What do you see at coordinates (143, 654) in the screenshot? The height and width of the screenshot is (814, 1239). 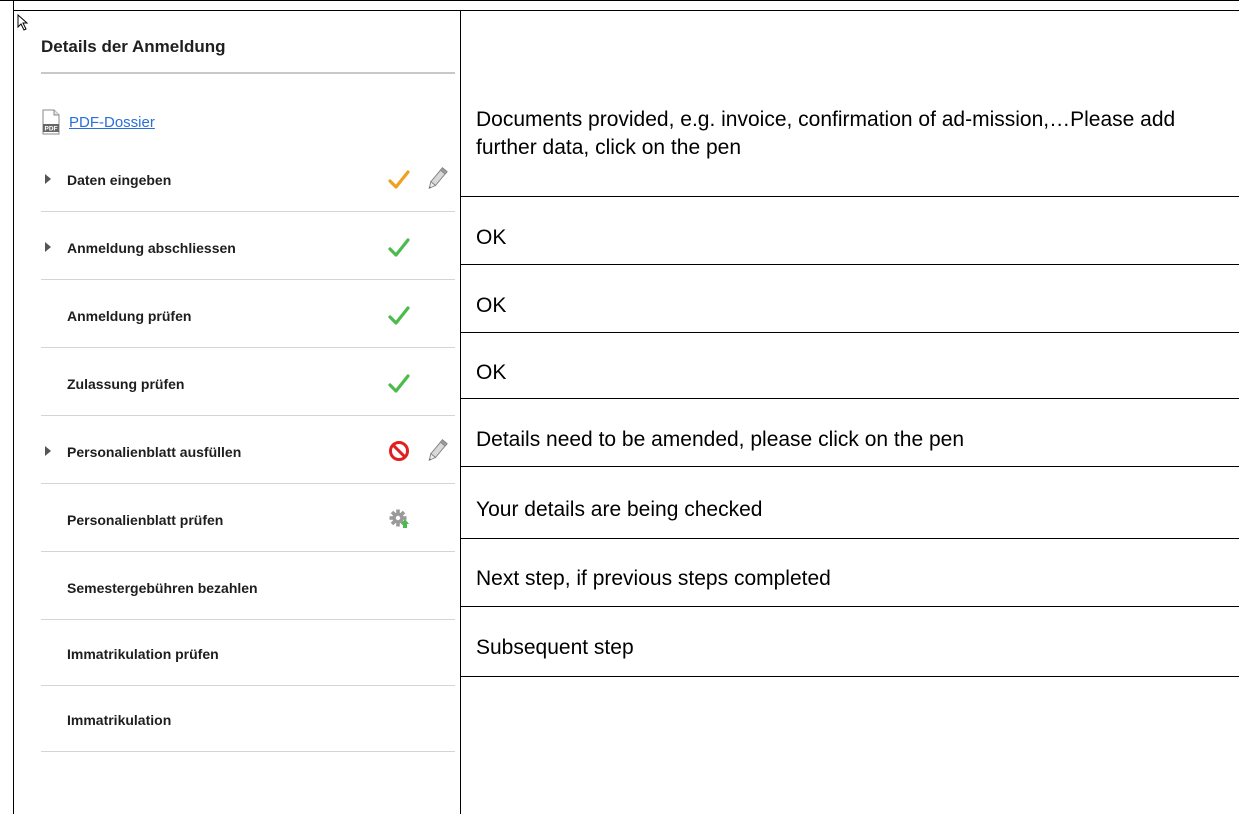 I see `step-label: Immatrikulation prüfen` at bounding box center [143, 654].